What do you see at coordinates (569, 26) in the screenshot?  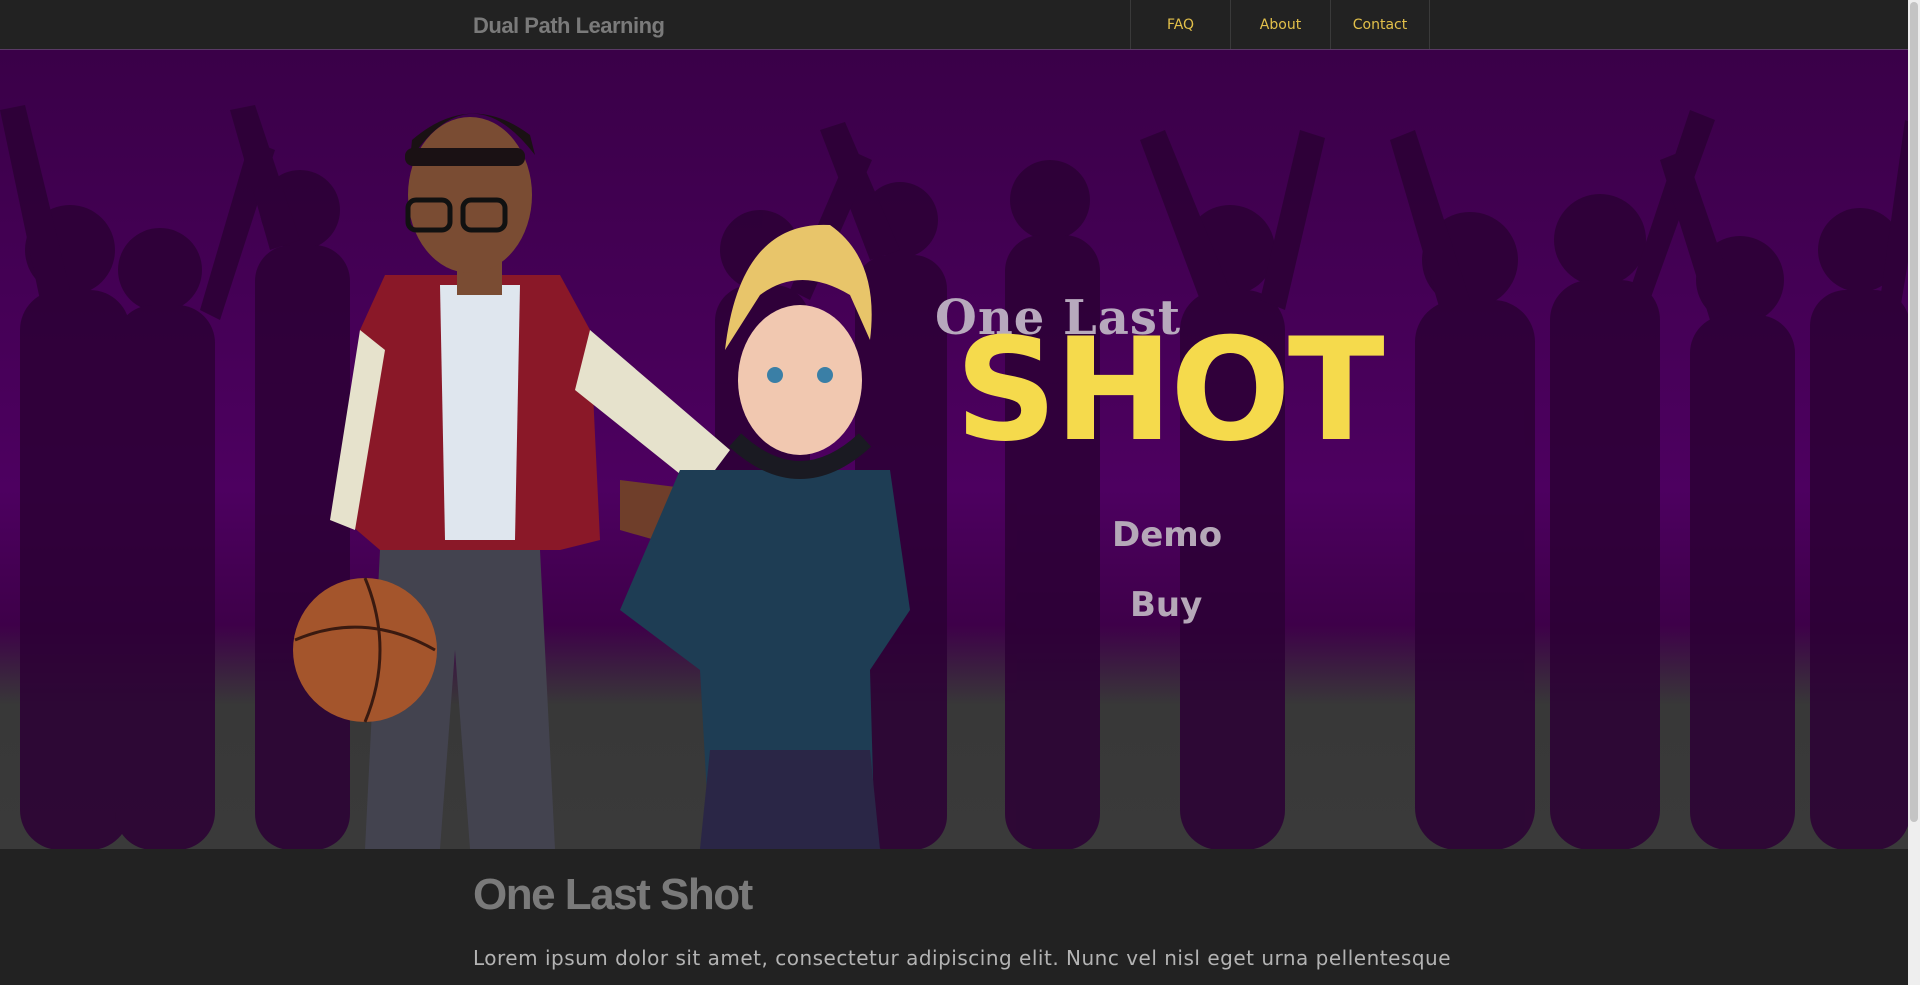 I see `brand-logo: Dual Path Learning` at bounding box center [569, 26].